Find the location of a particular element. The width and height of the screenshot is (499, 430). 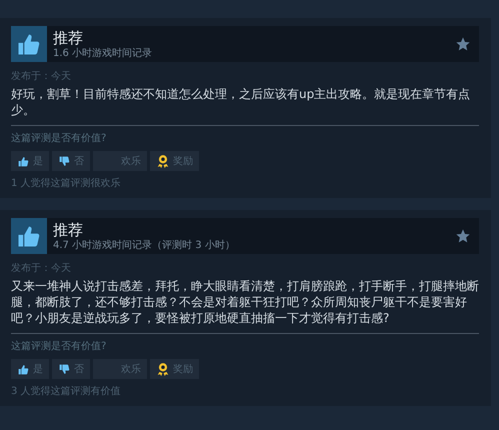

playtime-text: 1.6 小时游戏时间记录 is located at coordinates (103, 53).